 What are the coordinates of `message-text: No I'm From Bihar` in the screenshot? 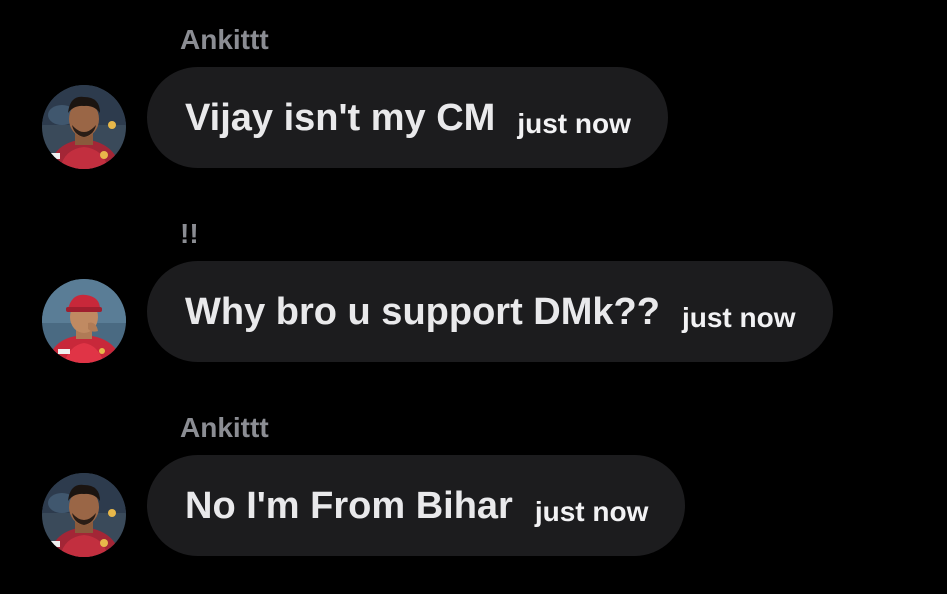 It's located at (349, 505).